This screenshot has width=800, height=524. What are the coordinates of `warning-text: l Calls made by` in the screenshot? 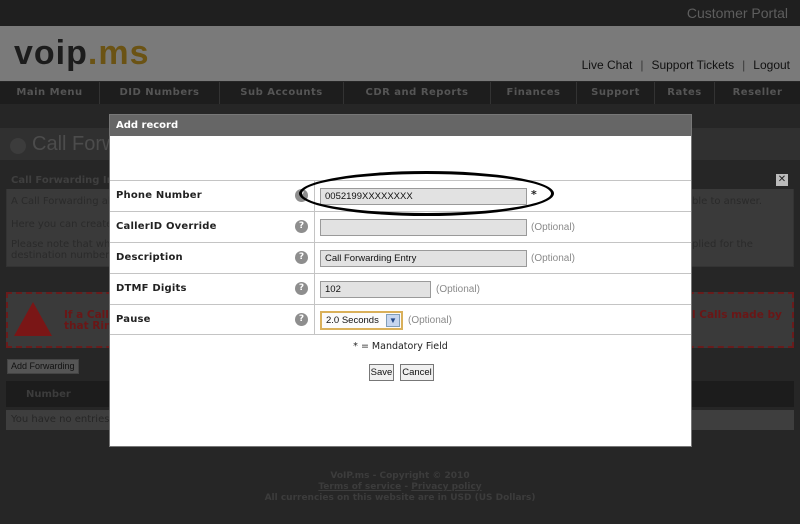 It's located at (737, 315).